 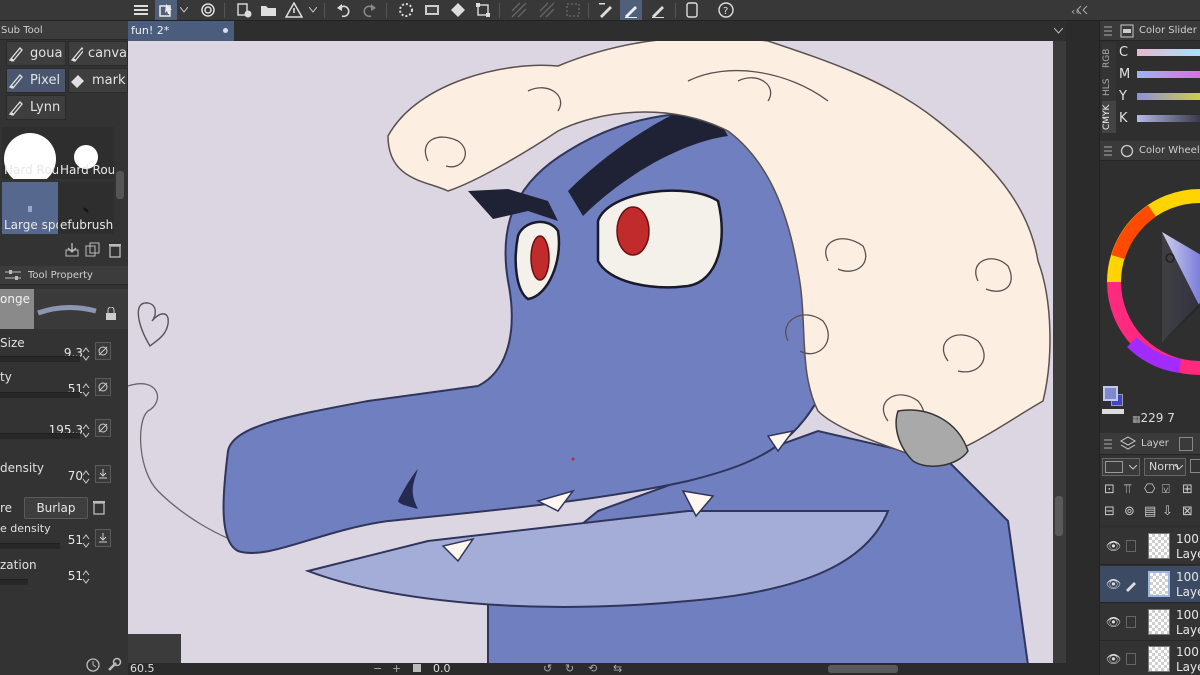 I want to click on duplicate-icon, so click(x=93, y=250).